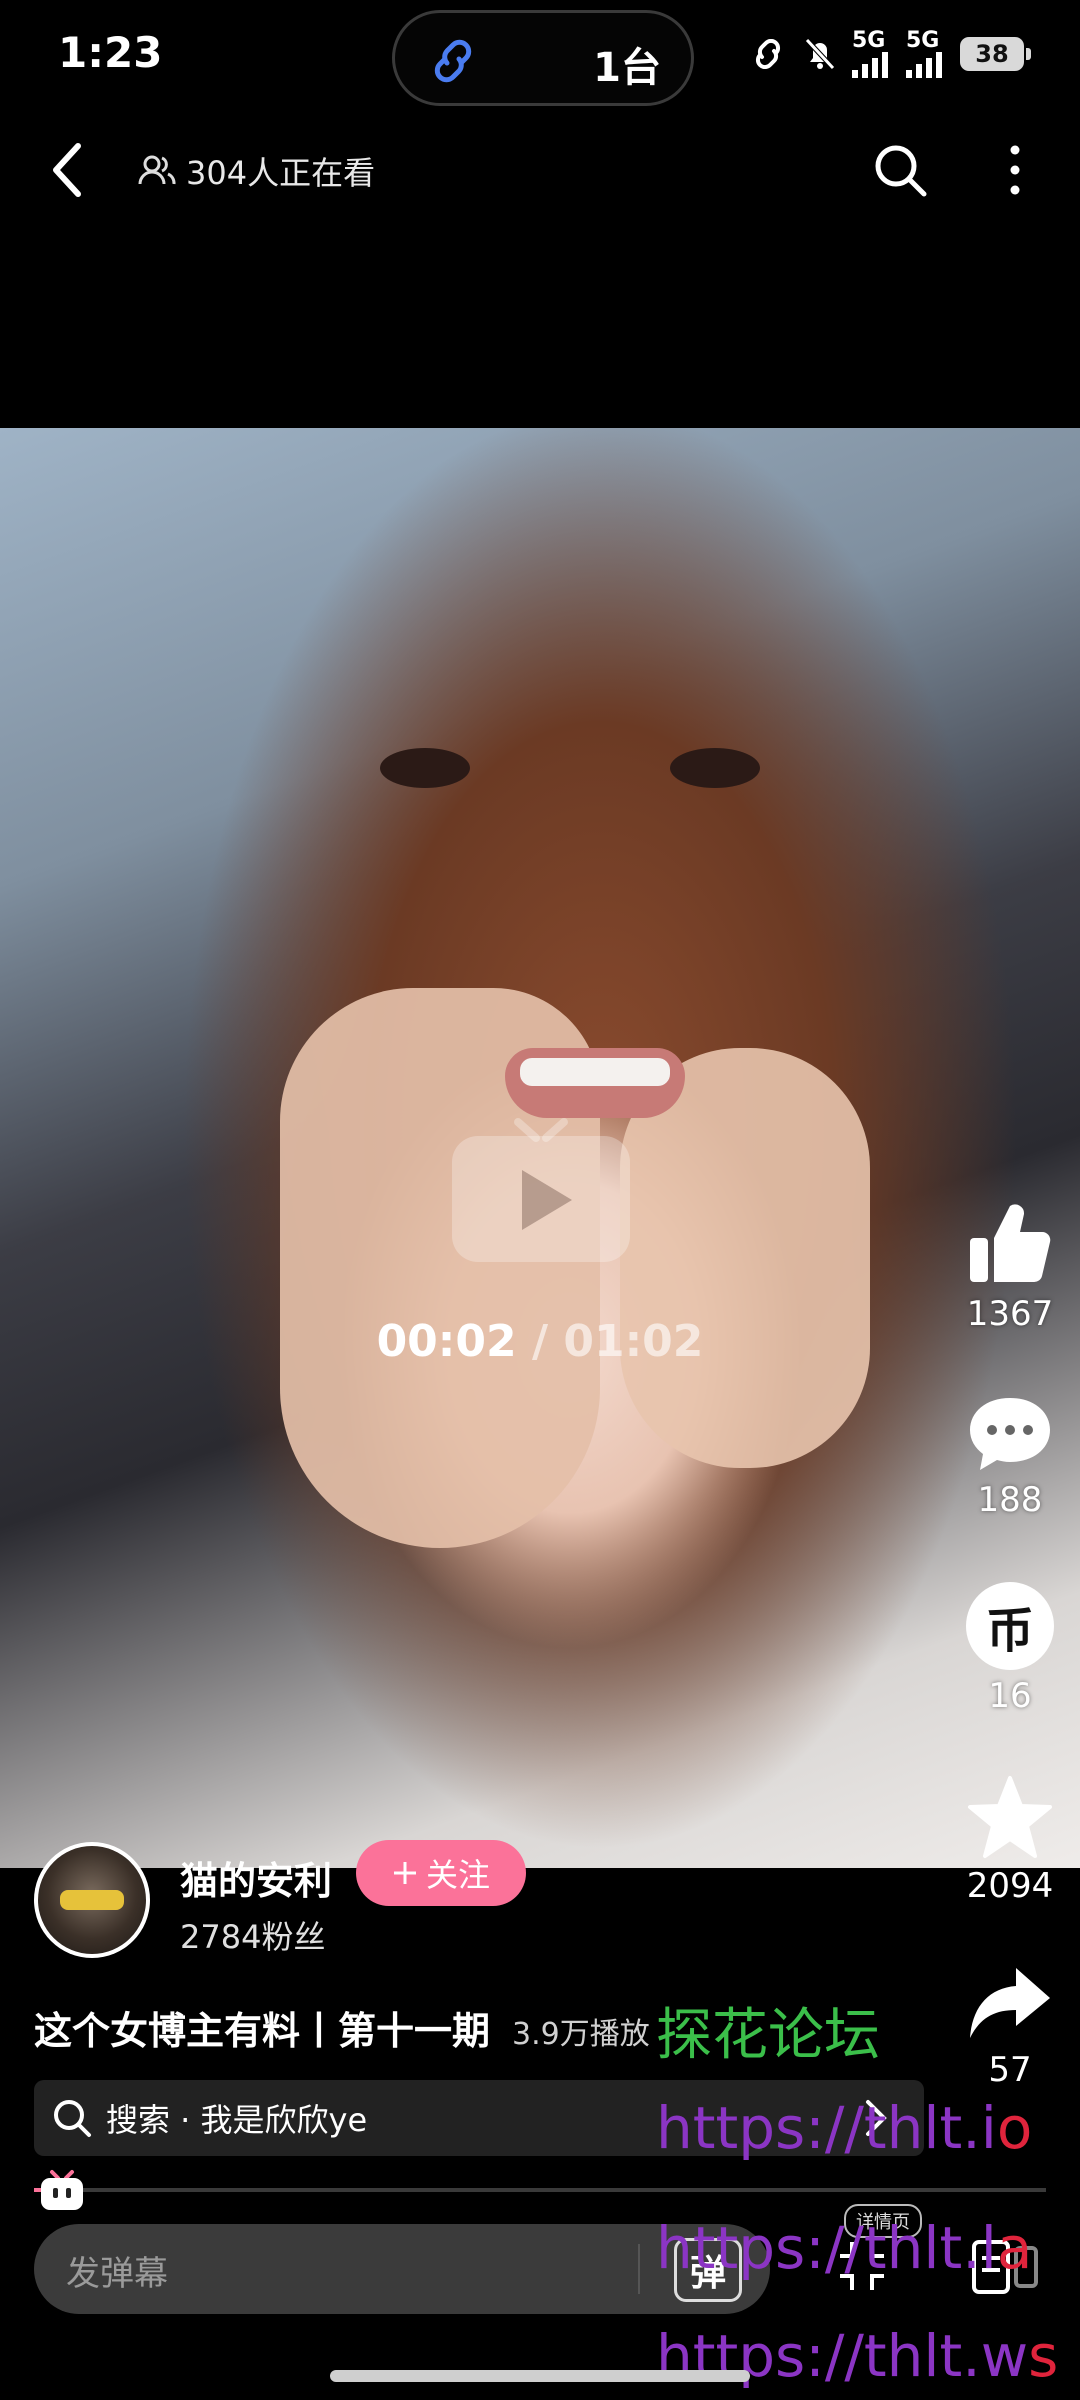 The height and width of the screenshot is (2400, 1080). I want to click on avatar, so click(92, 1900).